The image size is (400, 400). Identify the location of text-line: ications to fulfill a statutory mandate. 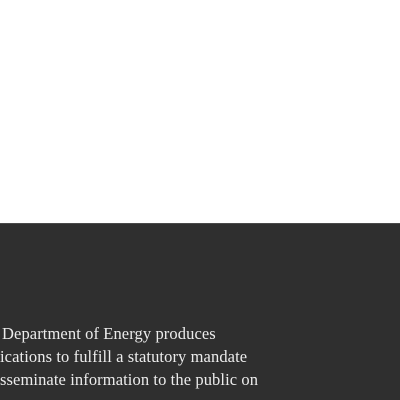
(124, 356).